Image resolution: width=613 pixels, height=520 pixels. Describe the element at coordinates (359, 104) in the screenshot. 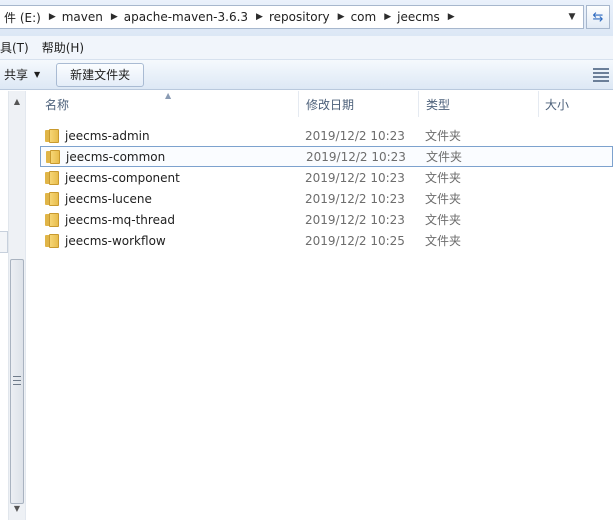

I see `column-header-modified: 修改日期` at that location.